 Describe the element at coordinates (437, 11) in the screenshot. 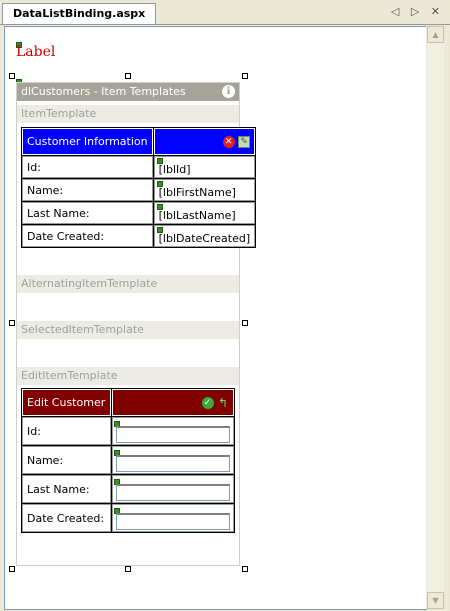

I see `close-icon: ✕` at that location.